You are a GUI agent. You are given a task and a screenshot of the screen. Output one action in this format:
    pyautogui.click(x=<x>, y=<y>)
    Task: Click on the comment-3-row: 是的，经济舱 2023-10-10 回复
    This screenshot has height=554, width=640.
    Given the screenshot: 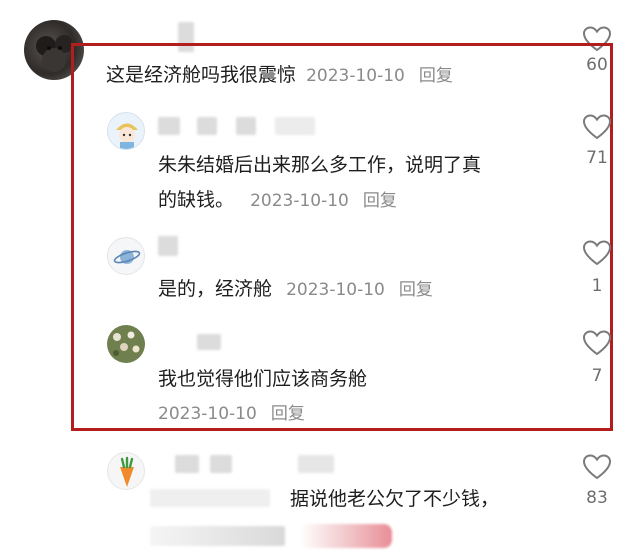 What is the action you would take?
    pyautogui.click(x=295, y=289)
    